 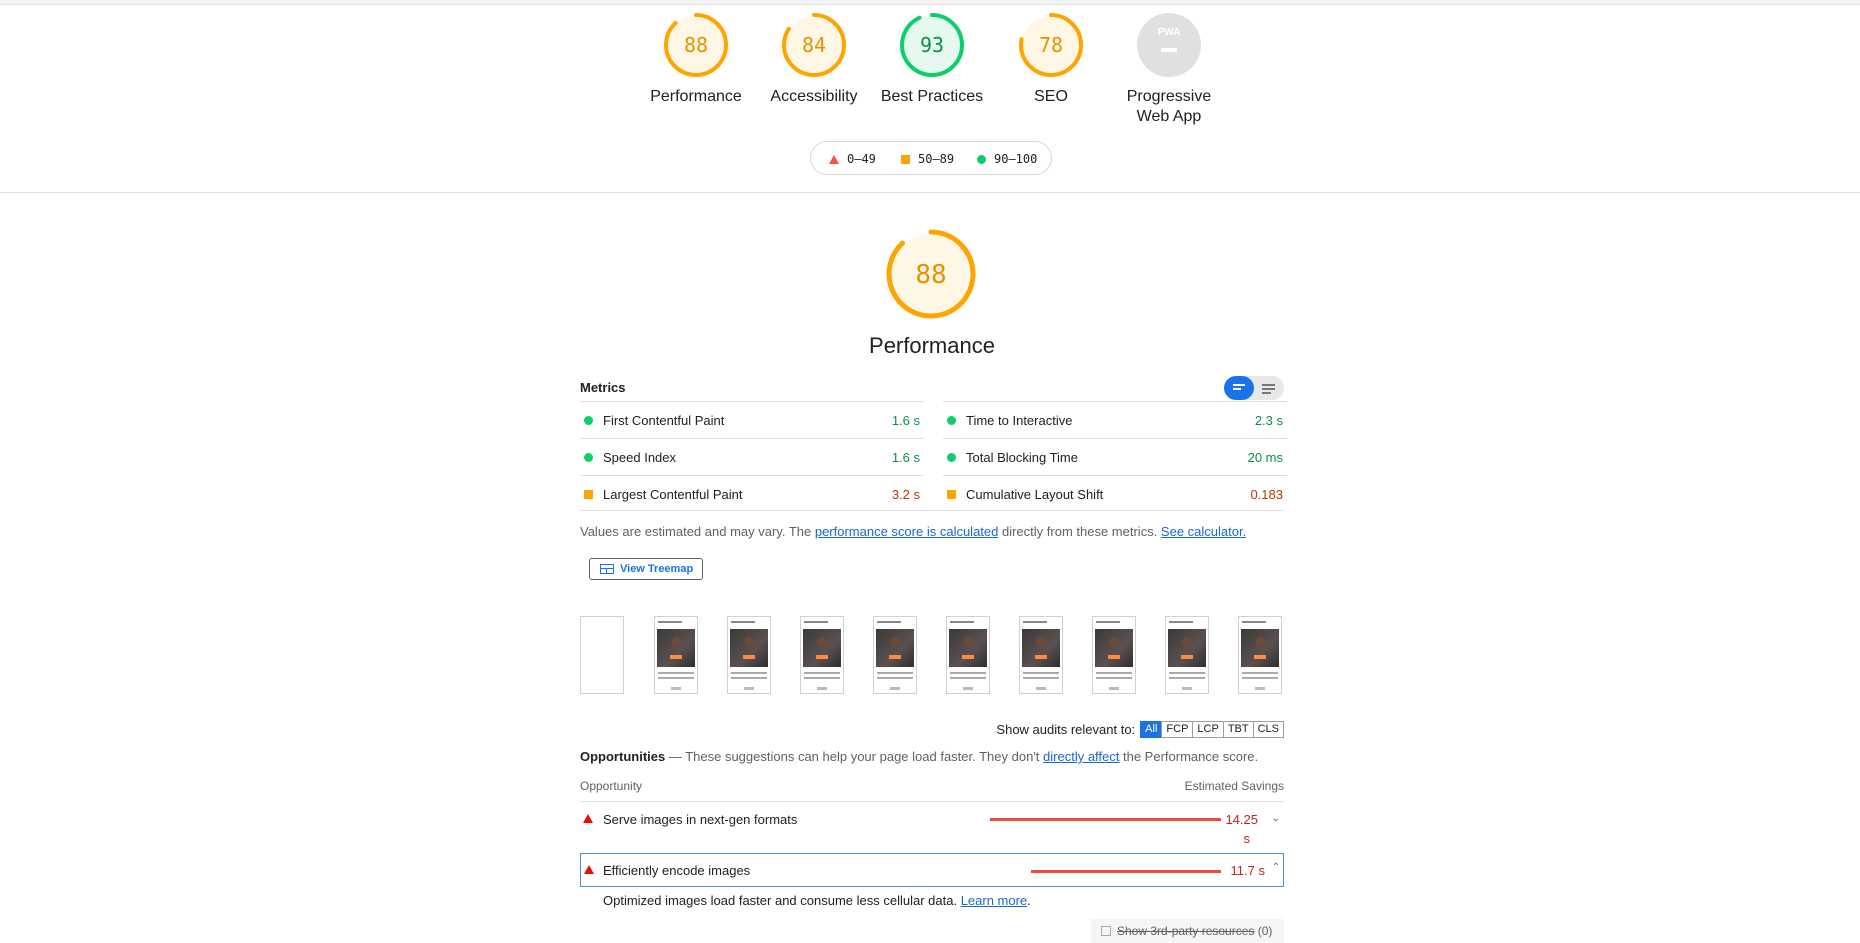 What do you see at coordinates (1189, 756) in the screenshot?
I see `opportunities-desc-suffix: the Performance score.` at bounding box center [1189, 756].